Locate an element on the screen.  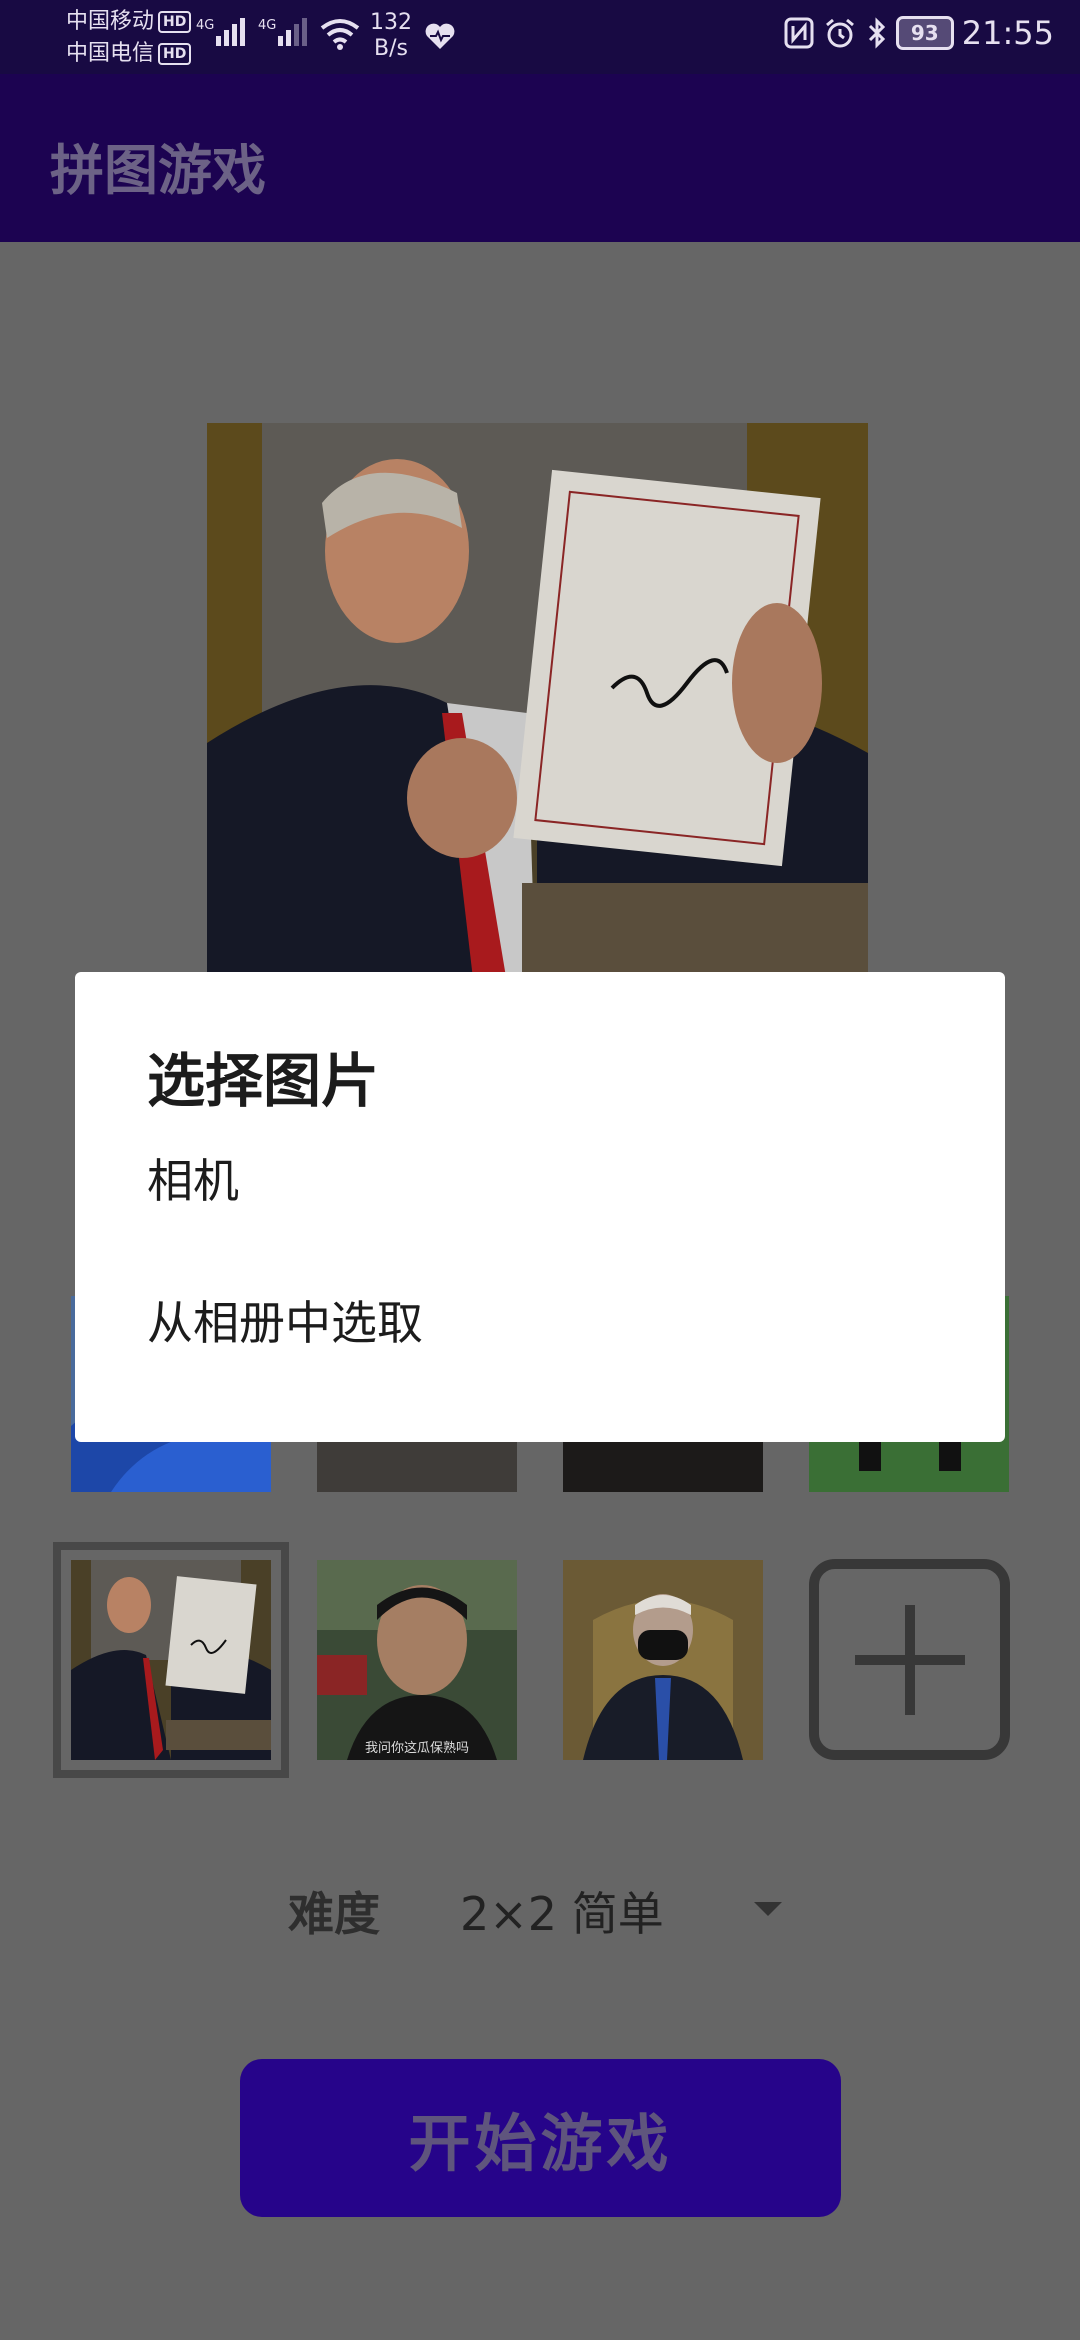
bluetooth-icon is located at coordinates (876, 33).